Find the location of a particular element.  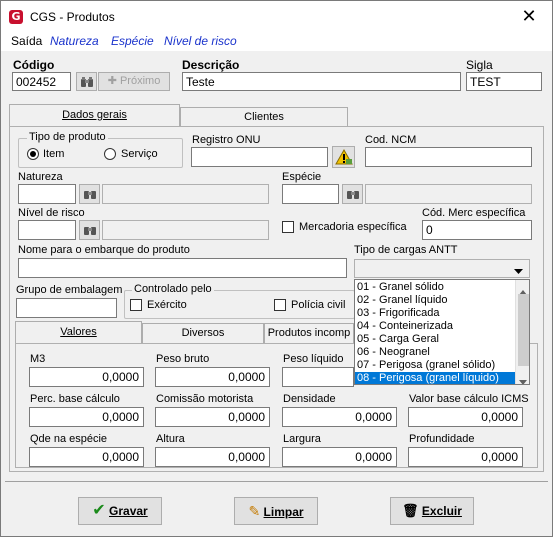

perc-base-input: 0,0000 is located at coordinates (86, 417).